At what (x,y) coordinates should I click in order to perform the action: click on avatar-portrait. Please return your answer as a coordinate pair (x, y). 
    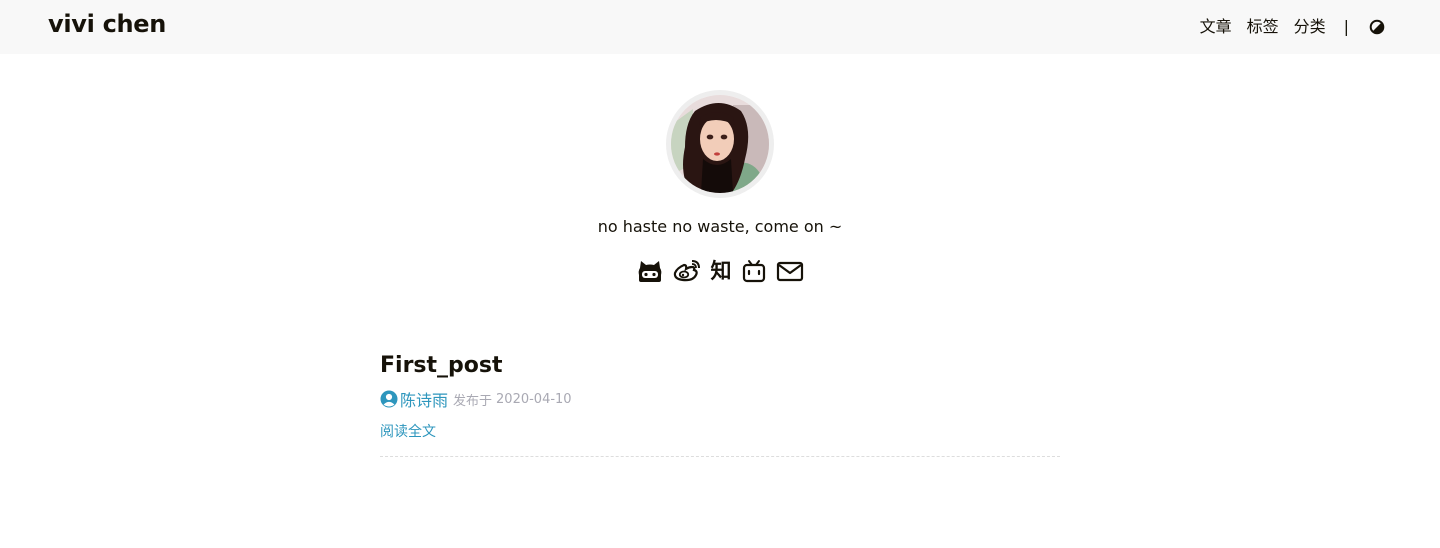
    Looking at the image, I should click on (720, 144).